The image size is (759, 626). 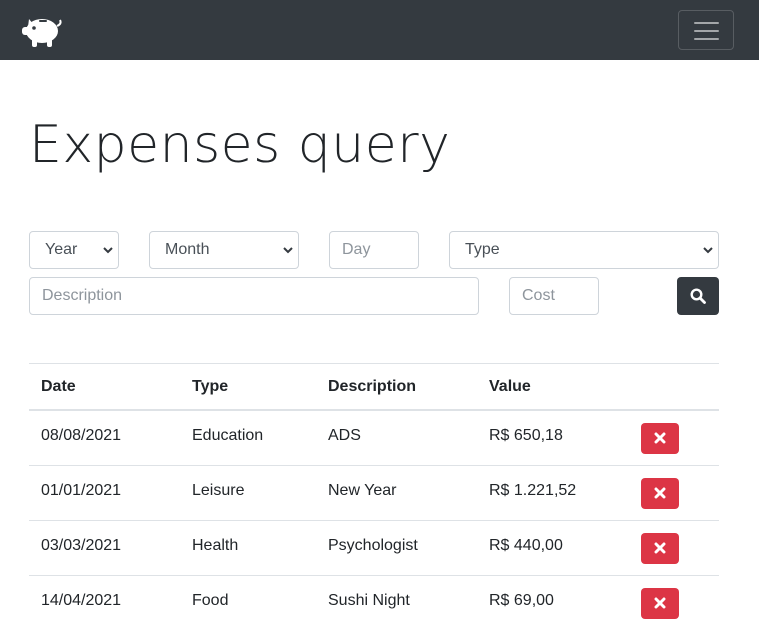 What do you see at coordinates (379, 30) in the screenshot?
I see `navbar` at bounding box center [379, 30].